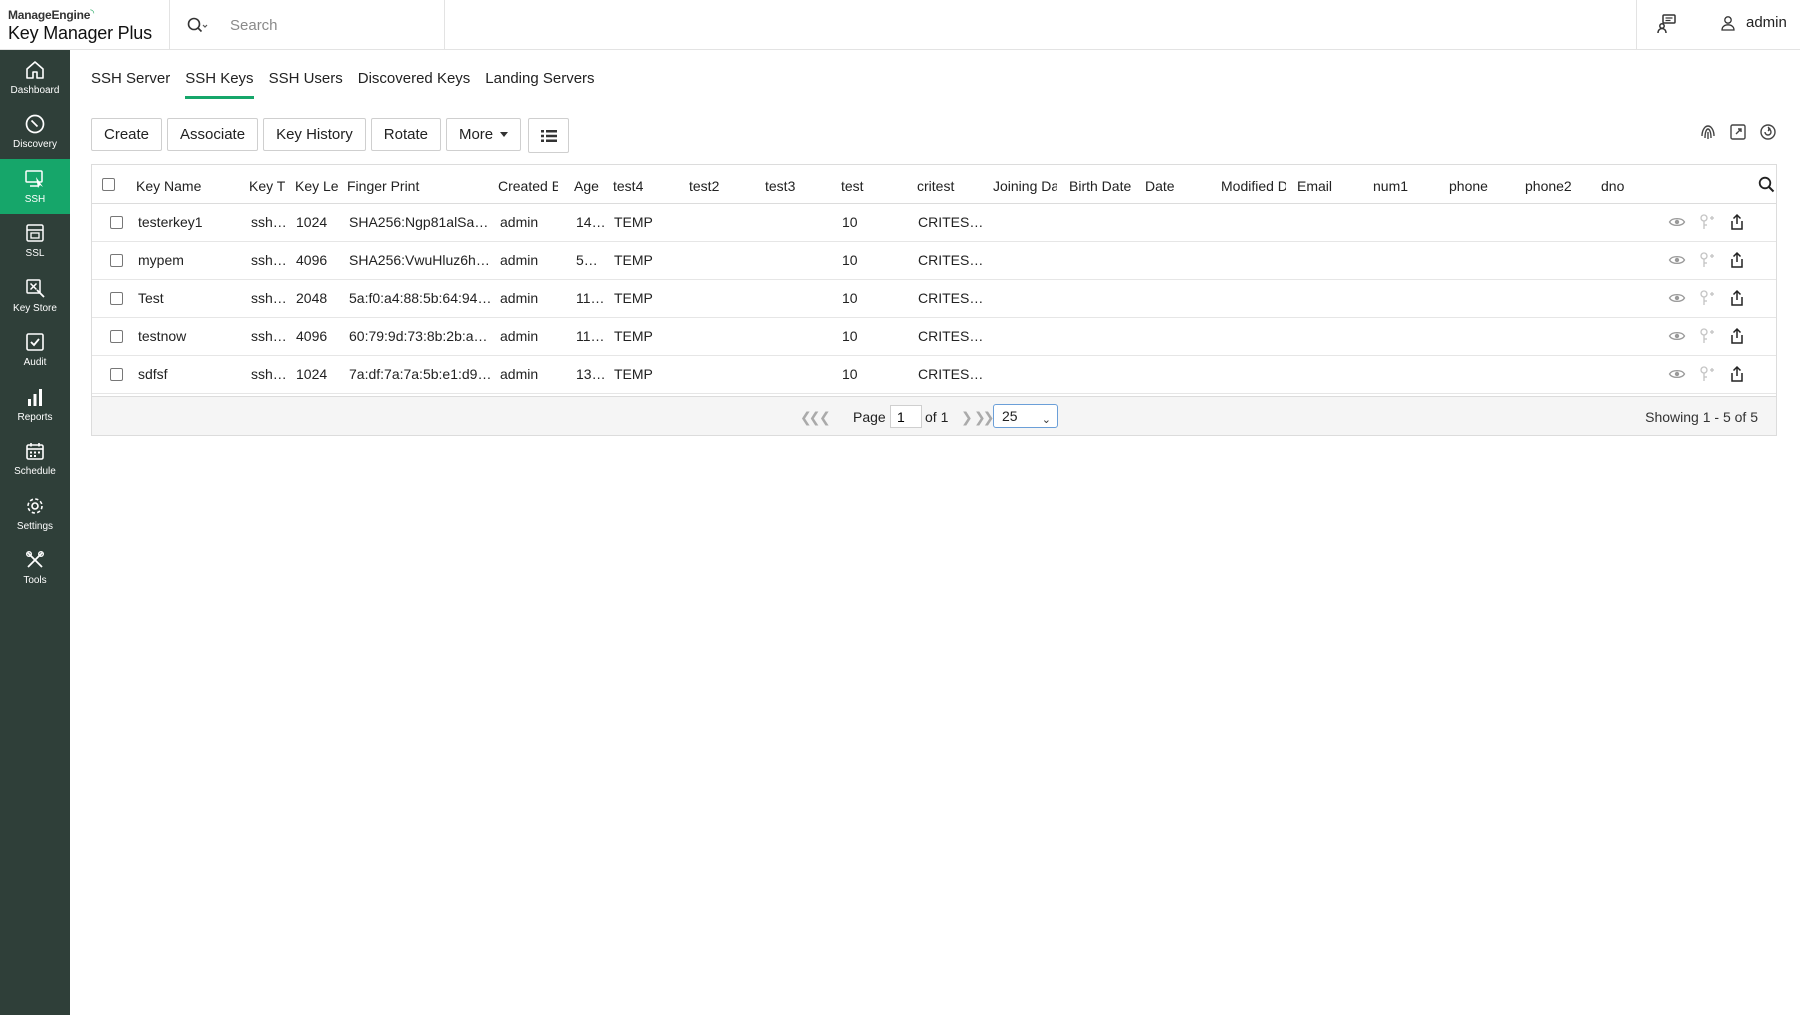  What do you see at coordinates (213, 134) in the screenshot?
I see `associate-button: Associate` at bounding box center [213, 134].